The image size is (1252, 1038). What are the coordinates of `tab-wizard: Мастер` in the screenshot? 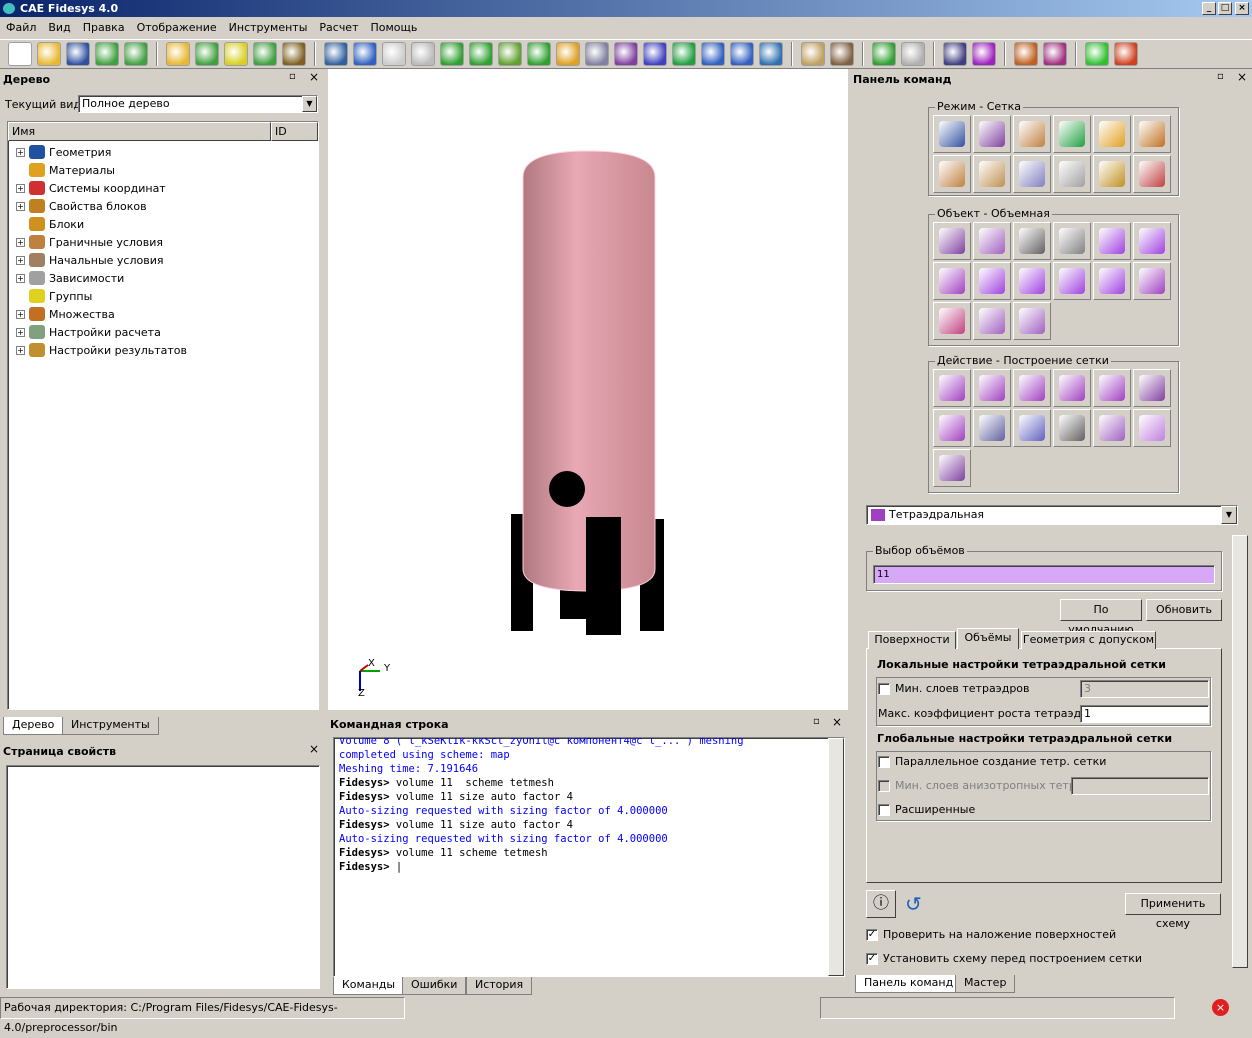 It's located at (985, 984).